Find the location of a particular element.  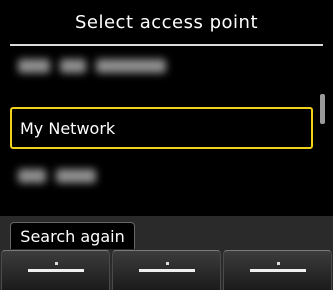

access-point-label: My Network is located at coordinates (68, 128).